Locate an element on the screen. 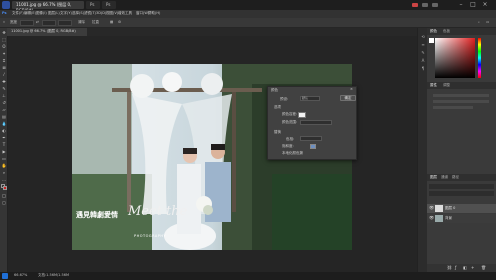  layer-thumbnail is located at coordinates (439, 208).